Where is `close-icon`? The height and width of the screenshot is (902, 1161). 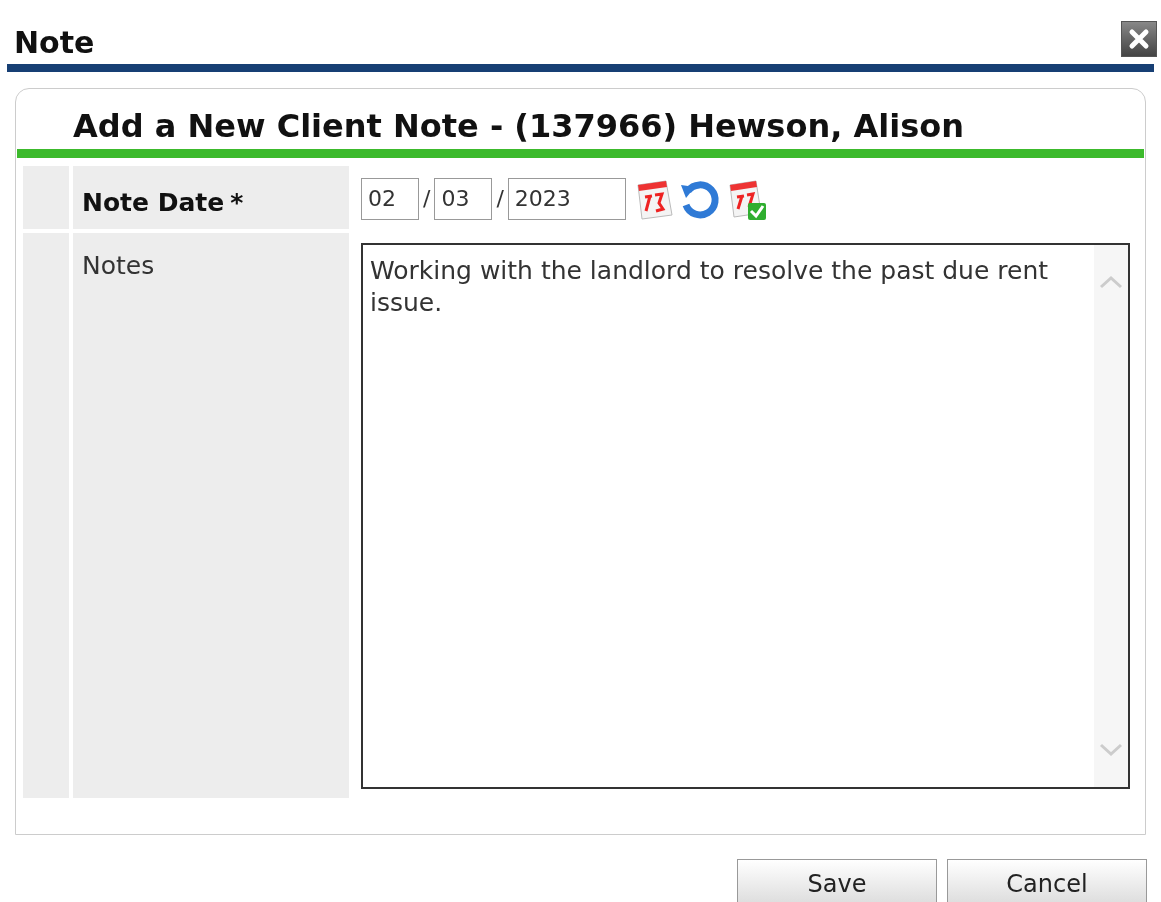
close-icon is located at coordinates (1139, 39).